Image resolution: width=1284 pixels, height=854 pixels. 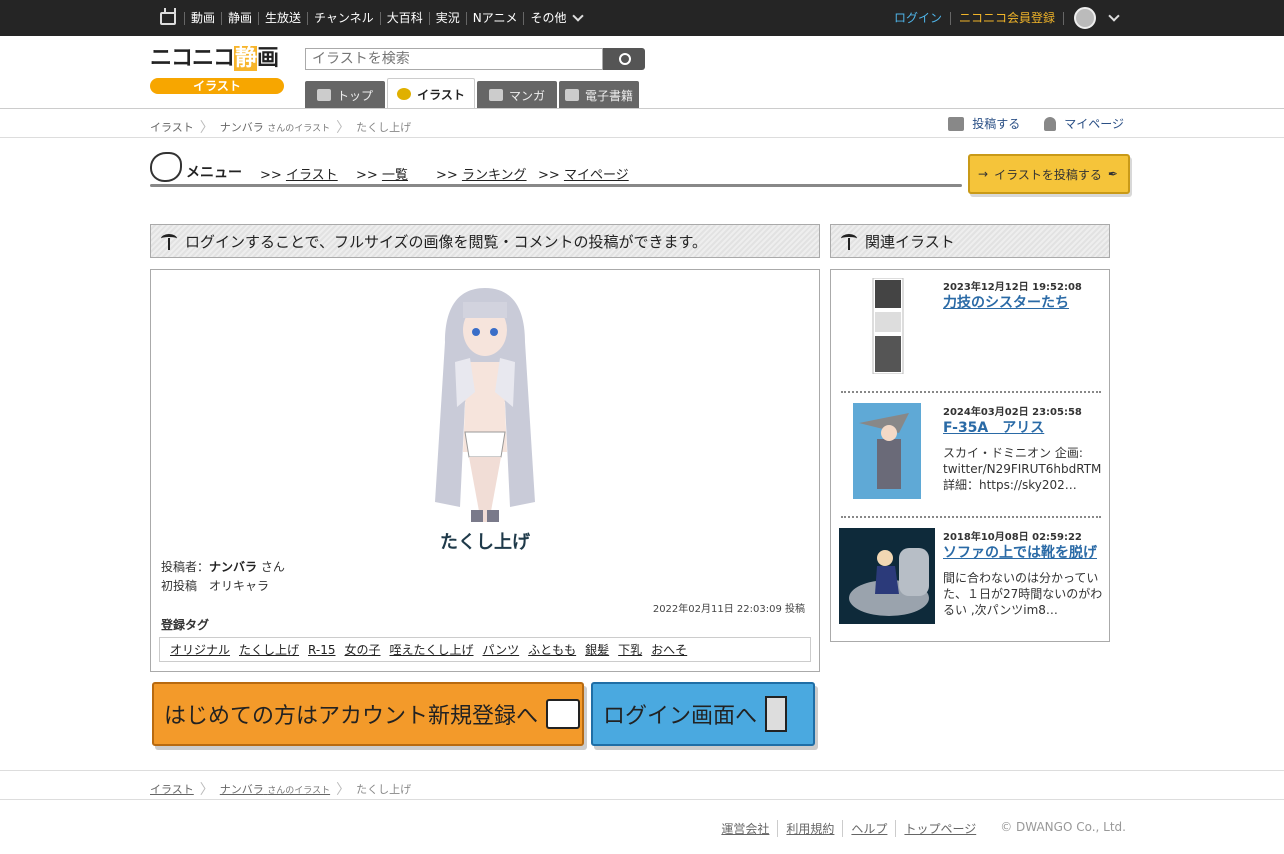 I want to click on search-form, so click(x=475, y=59).